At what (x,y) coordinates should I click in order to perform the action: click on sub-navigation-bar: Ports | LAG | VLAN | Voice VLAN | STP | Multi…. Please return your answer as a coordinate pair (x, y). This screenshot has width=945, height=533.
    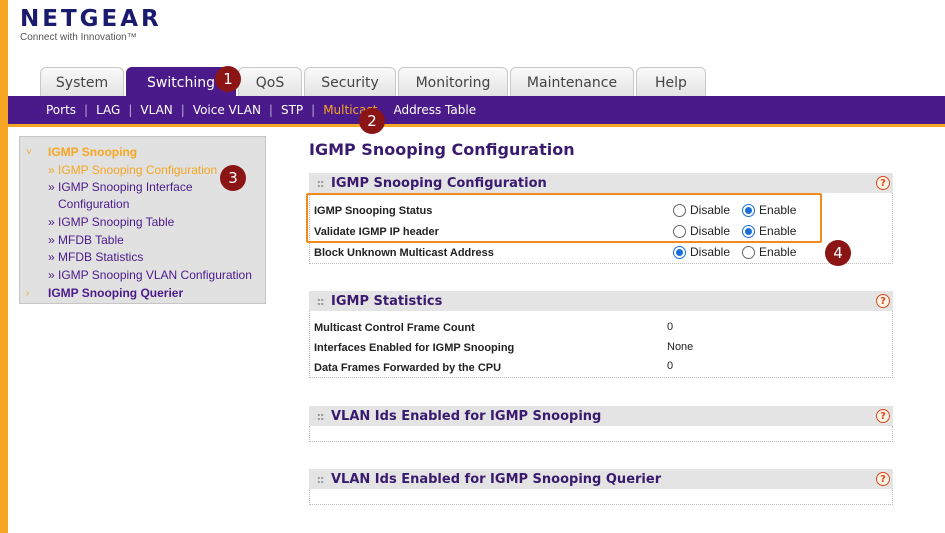
    Looking at the image, I should click on (476, 110).